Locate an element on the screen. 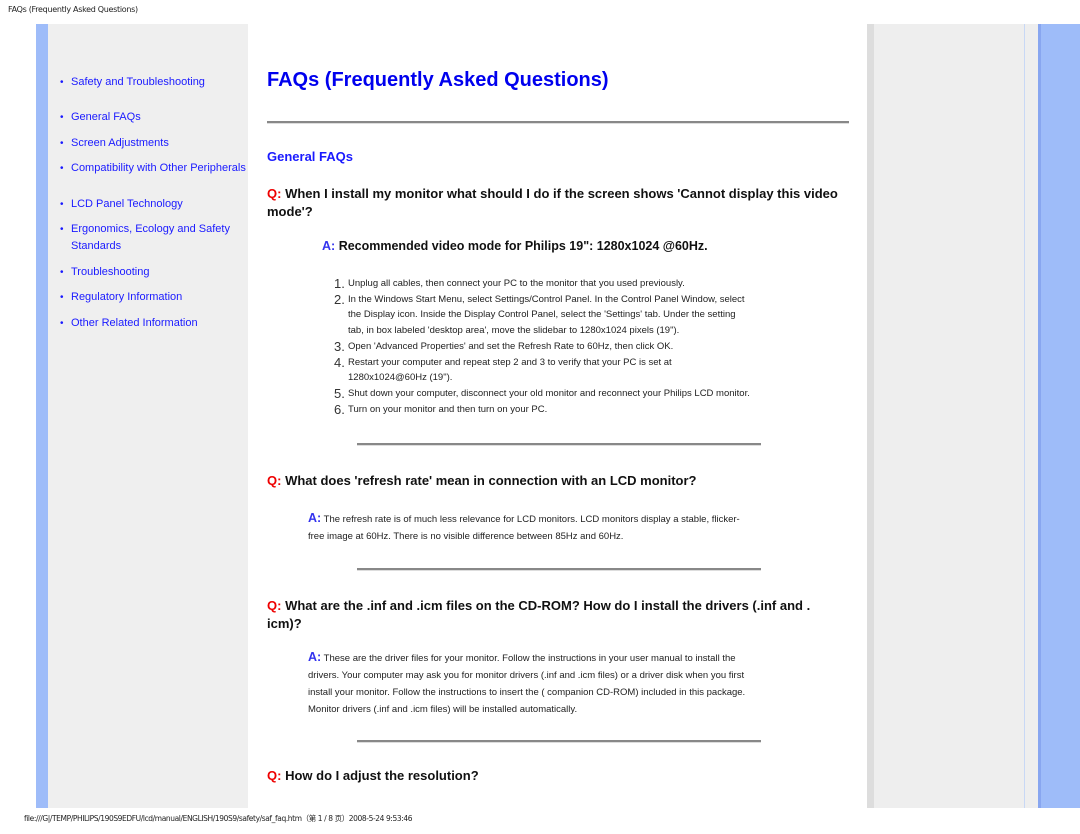 This screenshot has height=834, width=1080. sidebar-item-general-faqs: • General FAQs is located at coordinates (100, 117).